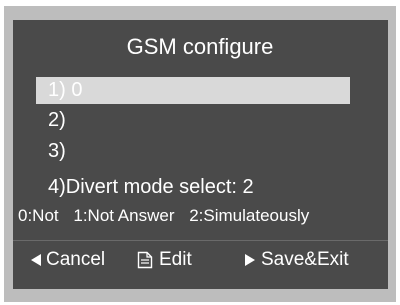 This screenshot has height=305, width=400. I want to click on menu-item-1-label: 1) 0, so click(65, 90).